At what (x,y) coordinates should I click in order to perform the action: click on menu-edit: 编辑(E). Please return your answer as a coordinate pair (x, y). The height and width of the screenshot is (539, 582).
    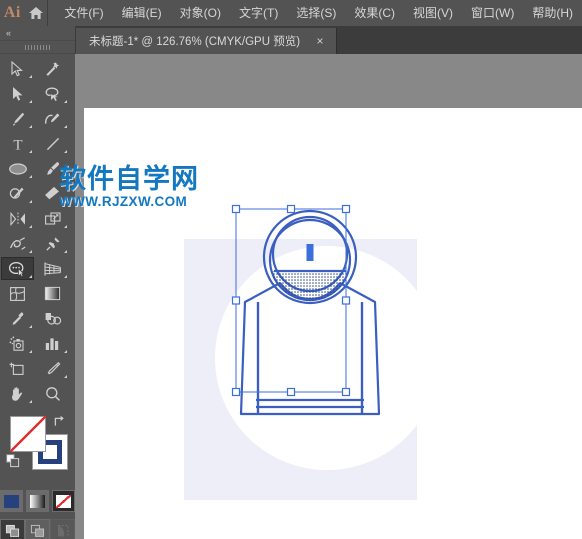
    Looking at the image, I should click on (142, 13).